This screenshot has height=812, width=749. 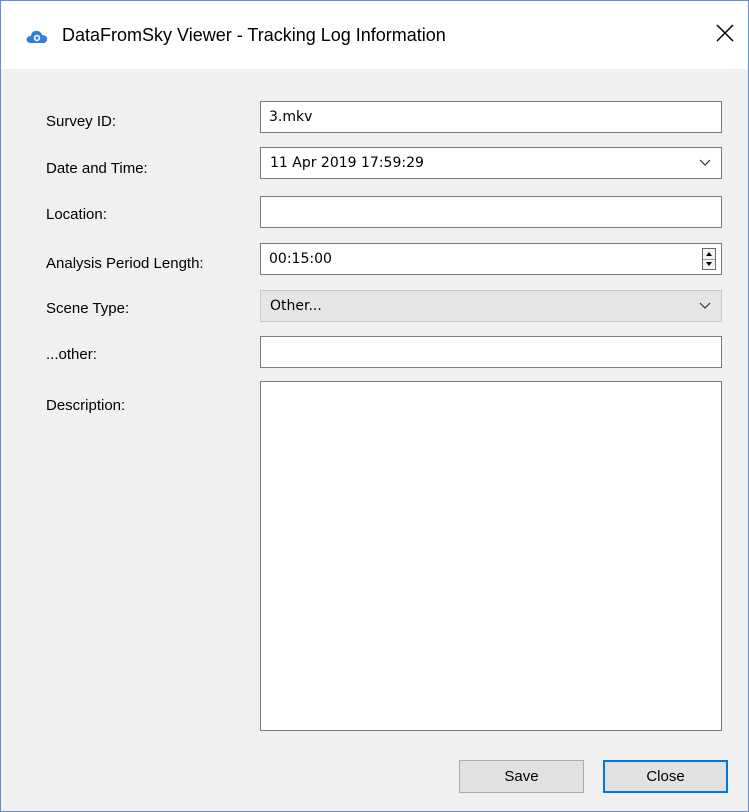 What do you see at coordinates (665, 776) in the screenshot?
I see `close-button: Close` at bounding box center [665, 776].